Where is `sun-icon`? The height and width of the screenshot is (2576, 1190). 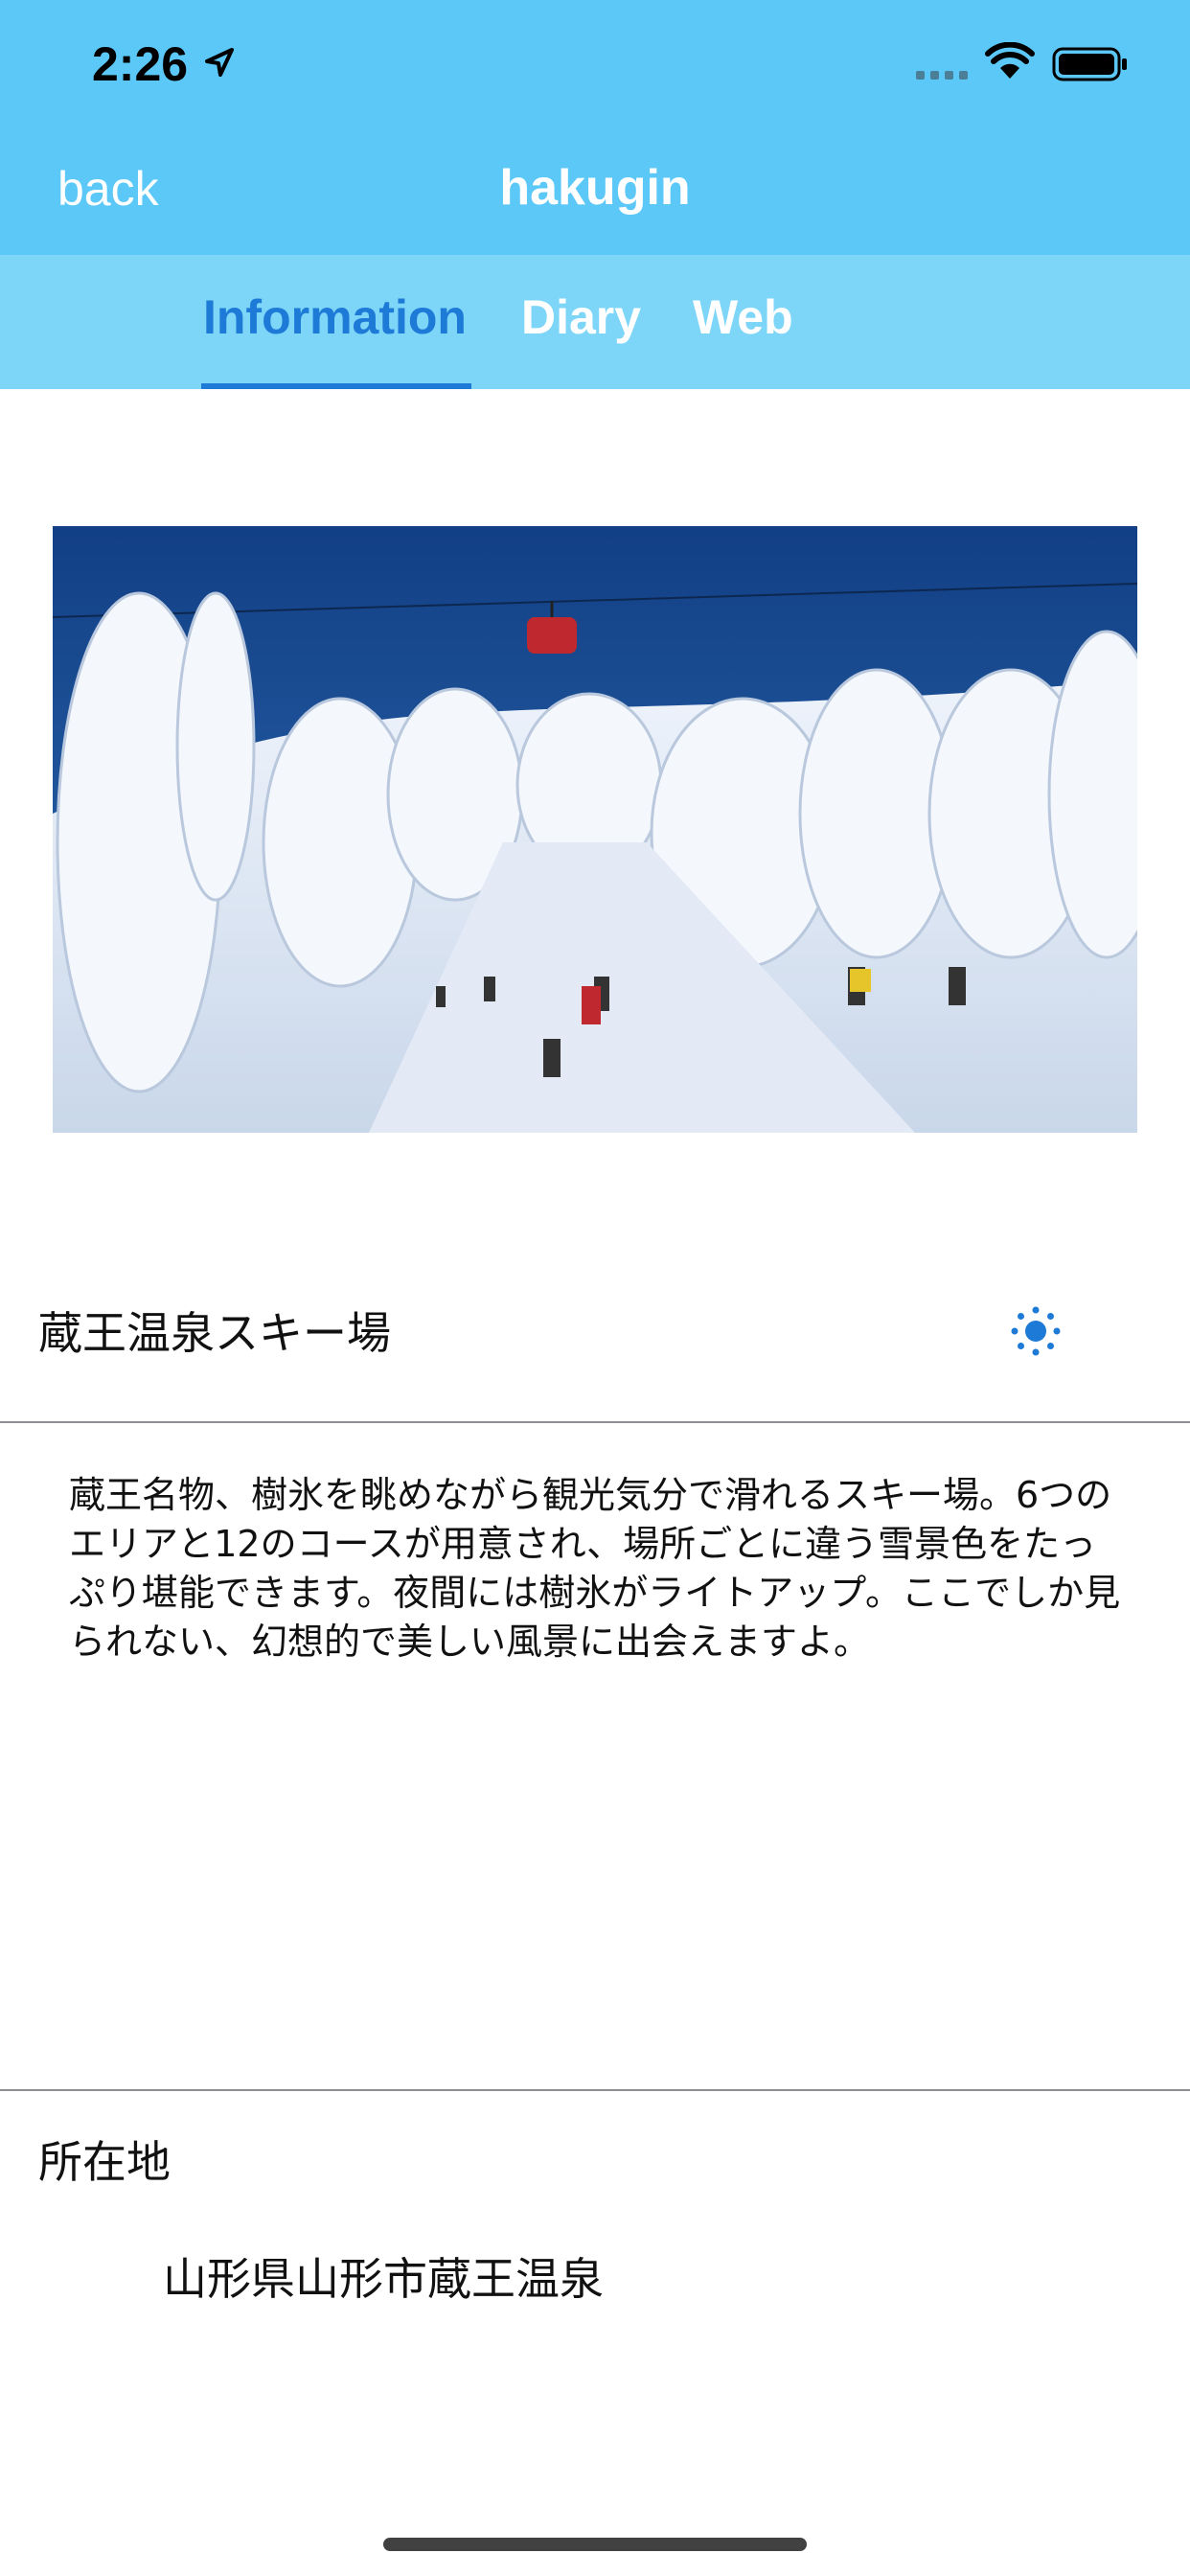
sun-icon is located at coordinates (1036, 1331).